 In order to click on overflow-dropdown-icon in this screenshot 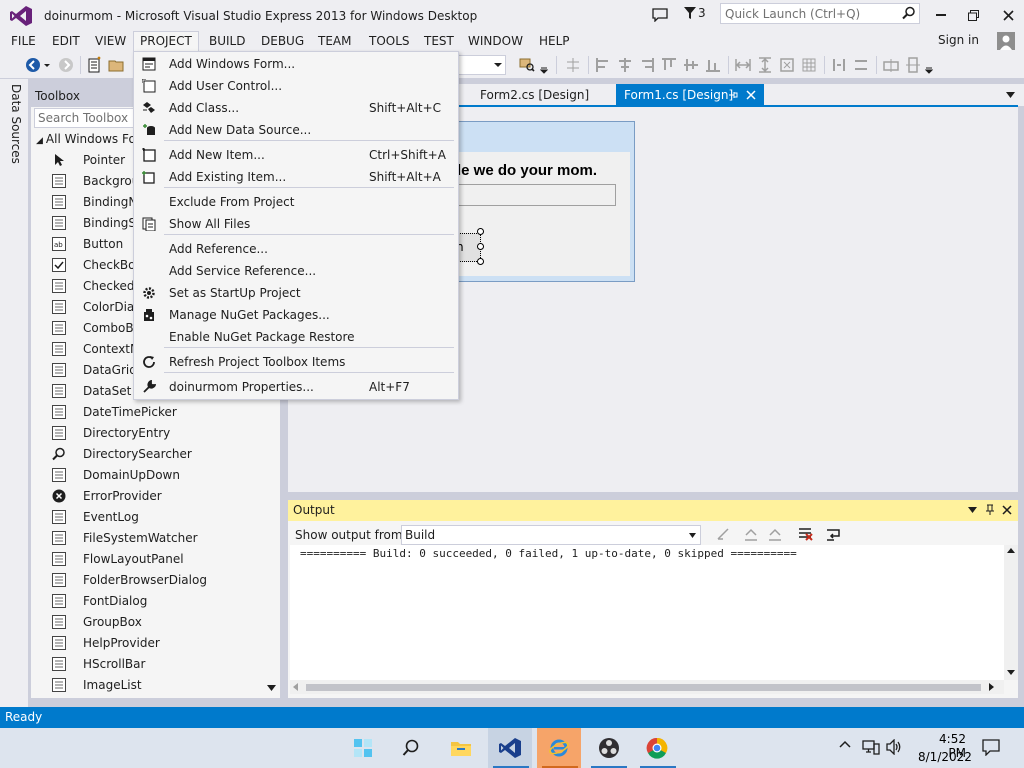, I will do `click(545, 65)`.